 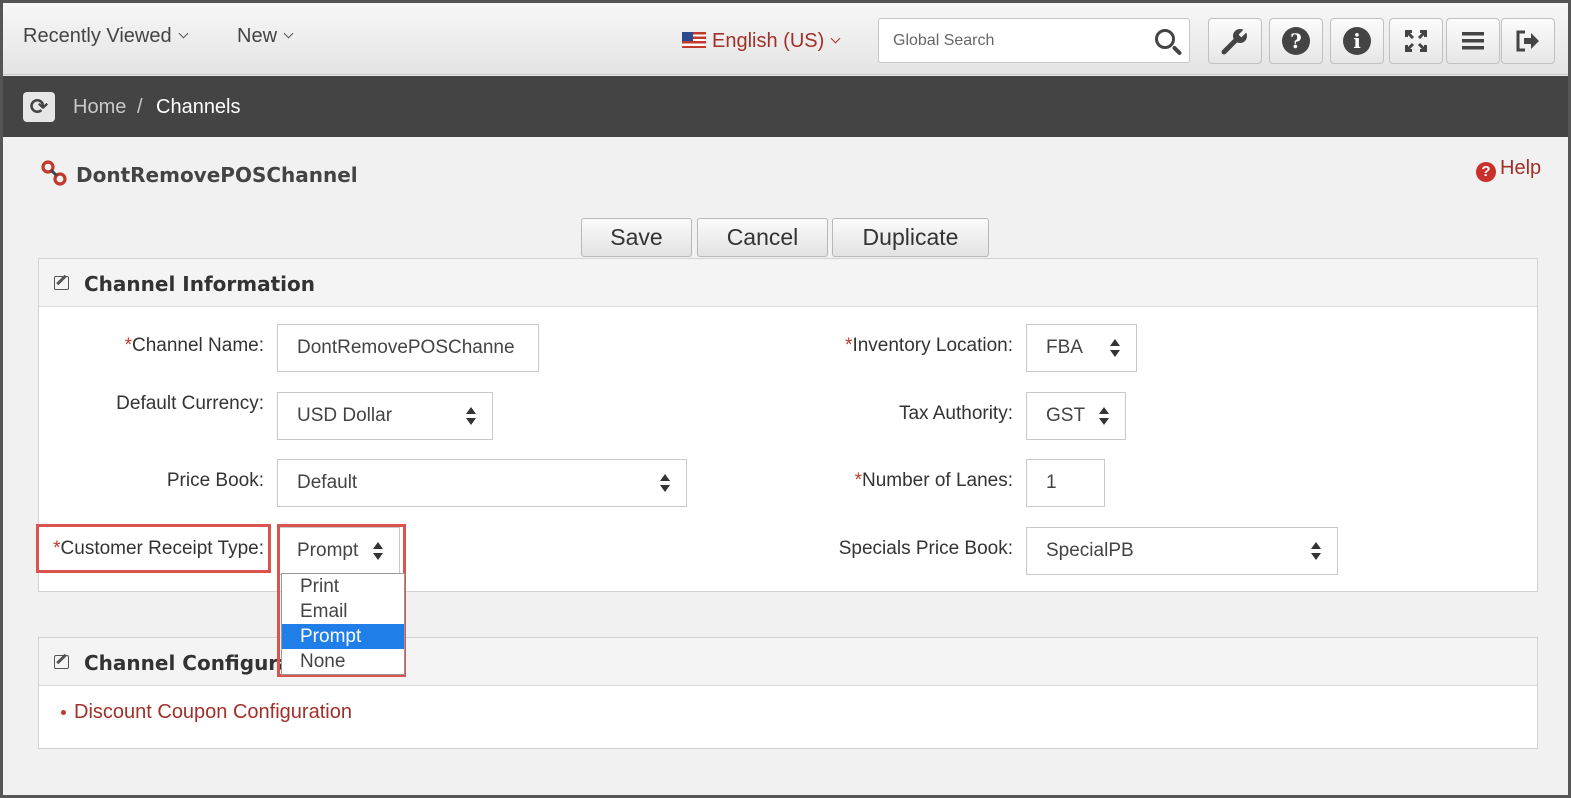 What do you see at coordinates (215, 480) in the screenshot?
I see `price-book-label: Price Book:` at bounding box center [215, 480].